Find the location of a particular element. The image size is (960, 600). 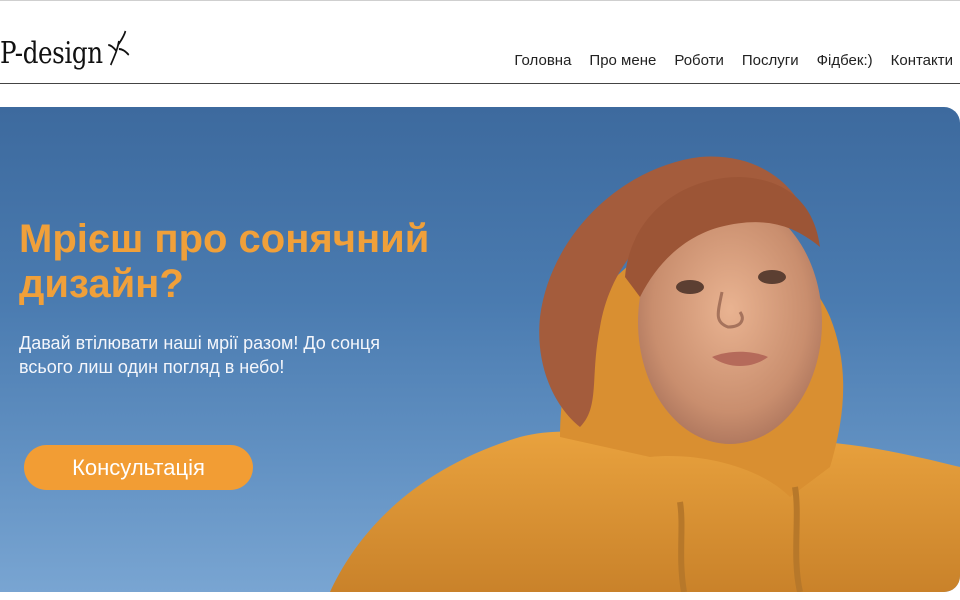

nav-item-home: Головна is located at coordinates (542, 60).